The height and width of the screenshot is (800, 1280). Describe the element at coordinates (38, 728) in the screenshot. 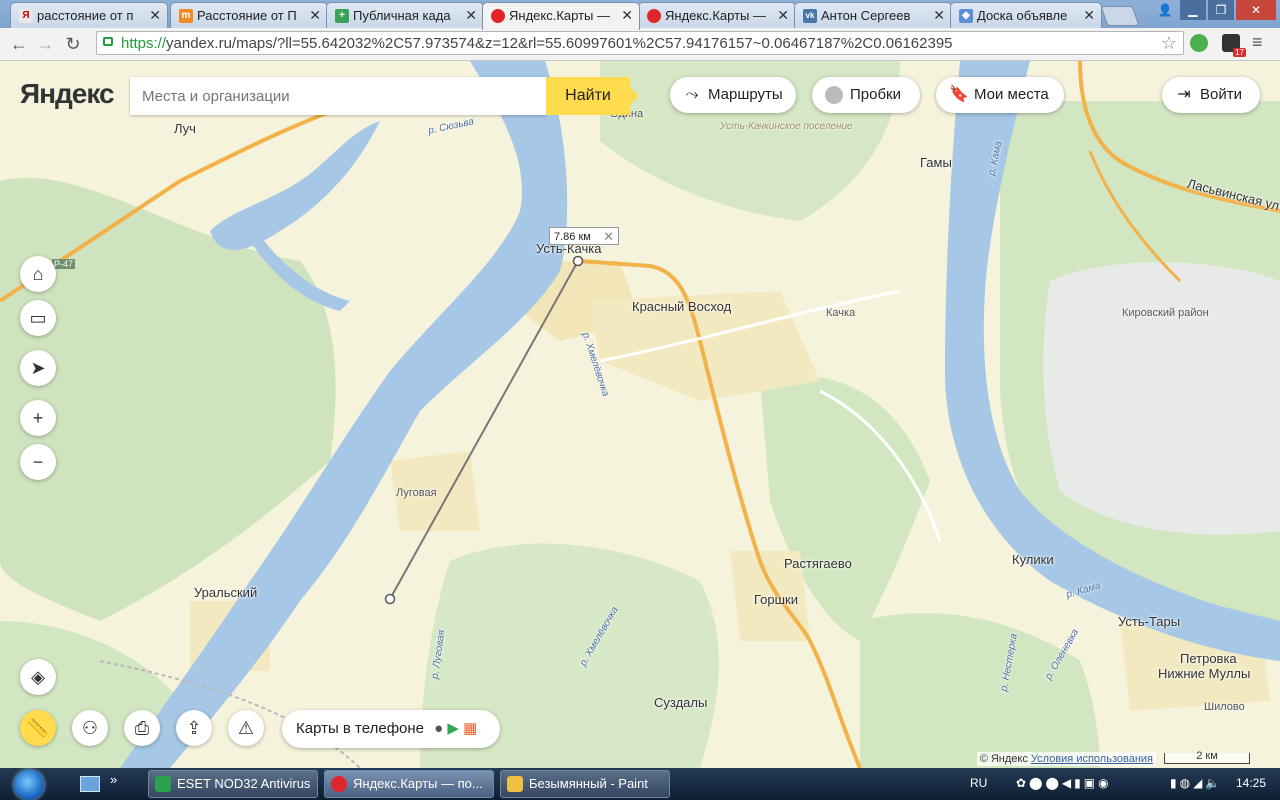

I see `ruler-button: 📏` at that location.